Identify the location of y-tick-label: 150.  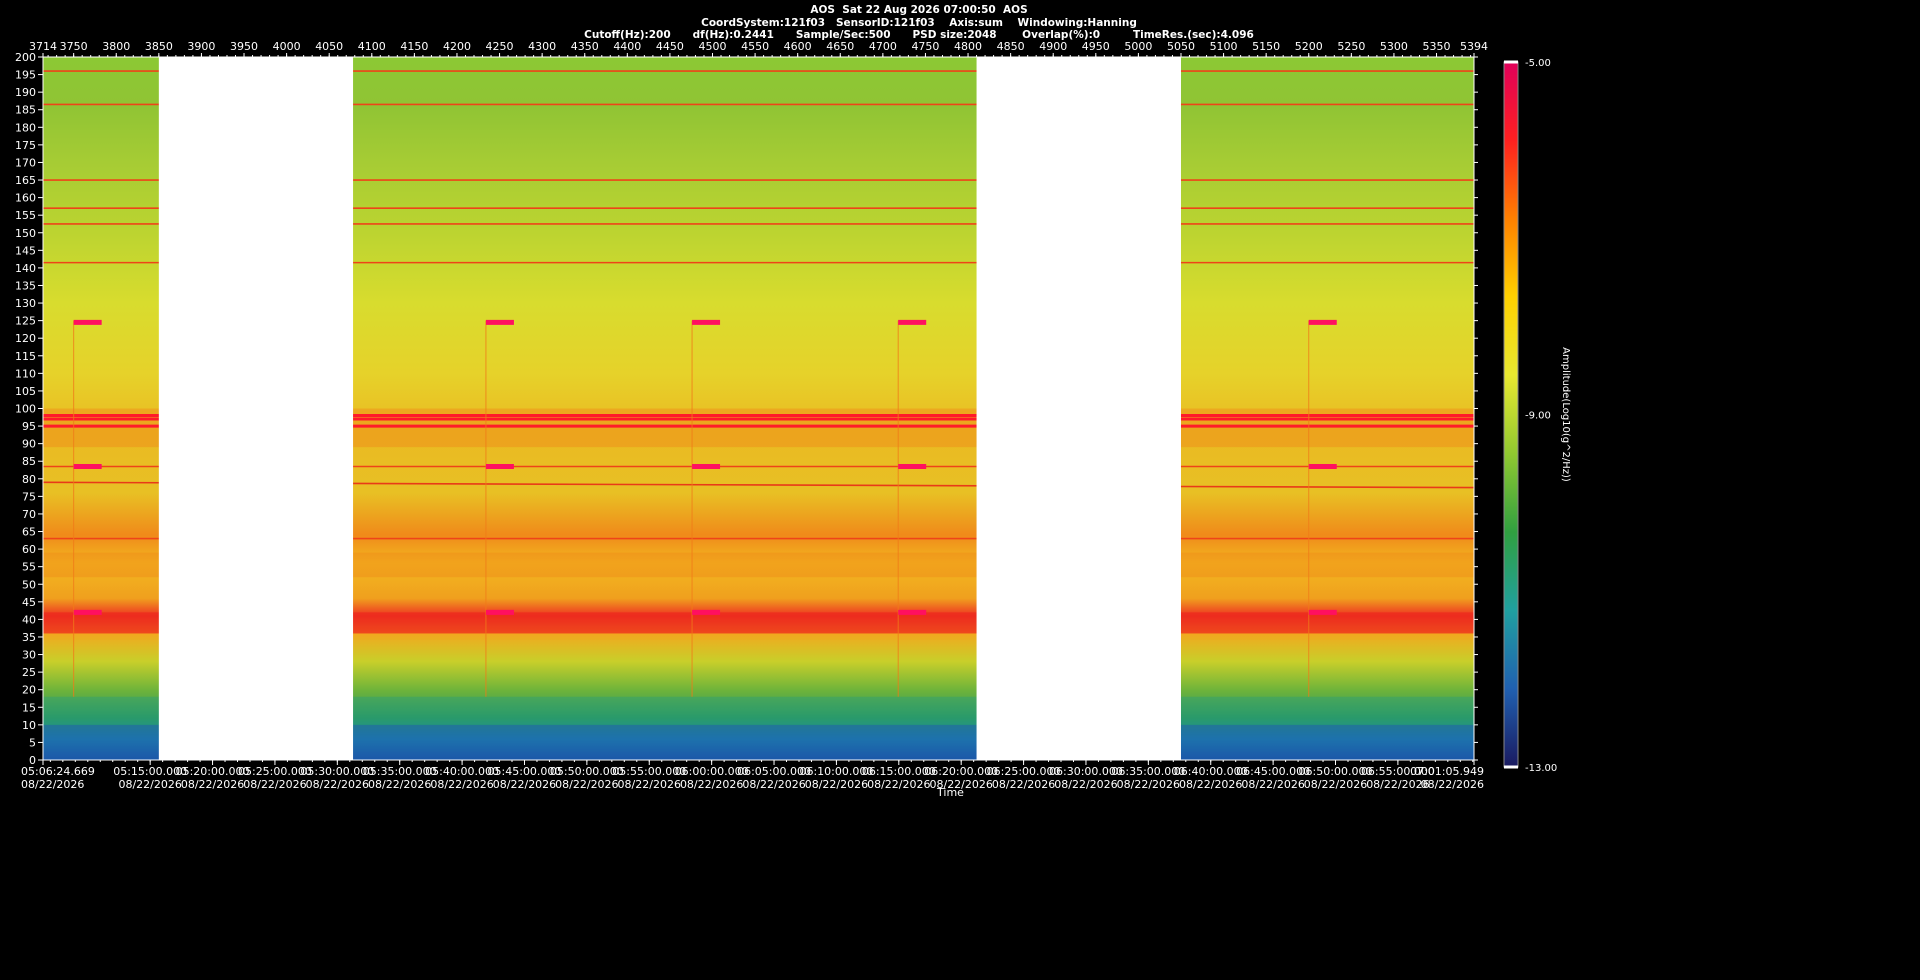
(25, 233).